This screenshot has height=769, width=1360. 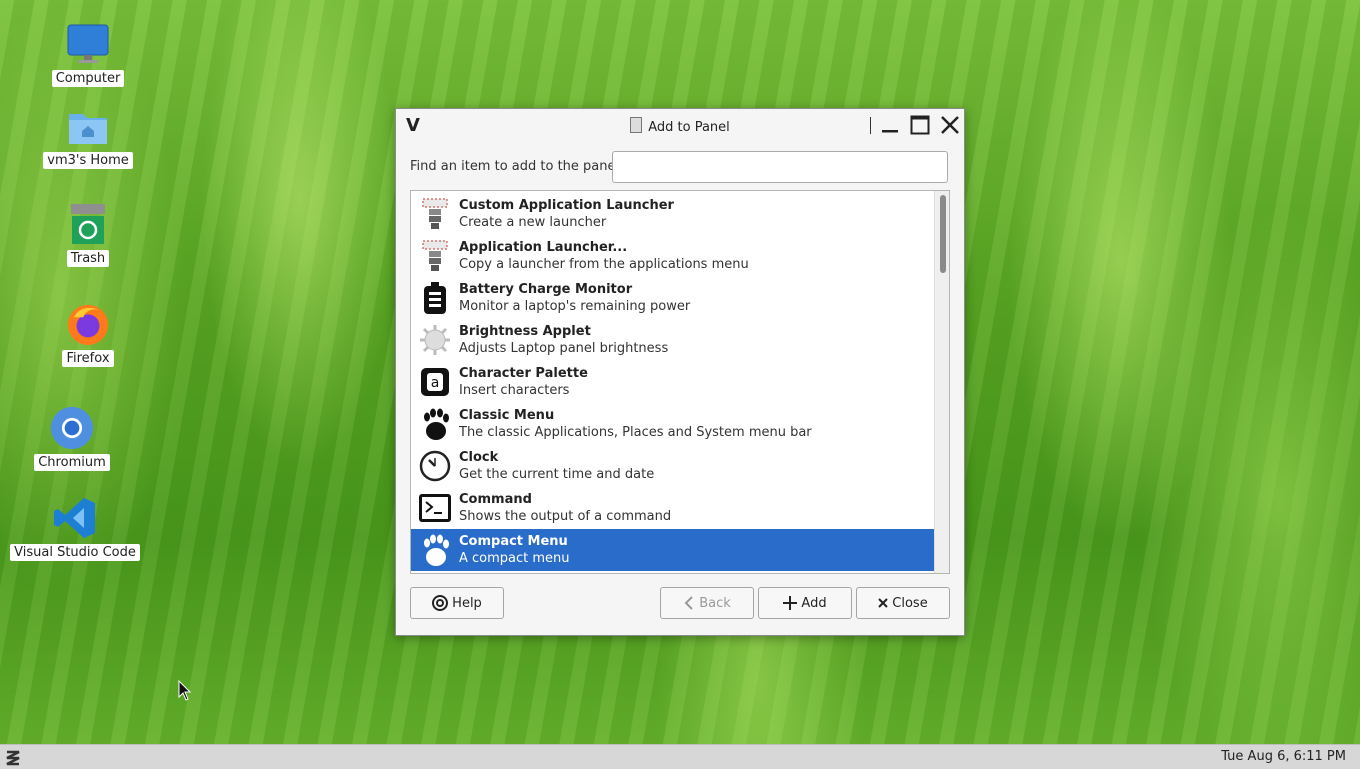 What do you see at coordinates (780, 167) in the screenshot?
I see `find-input` at bounding box center [780, 167].